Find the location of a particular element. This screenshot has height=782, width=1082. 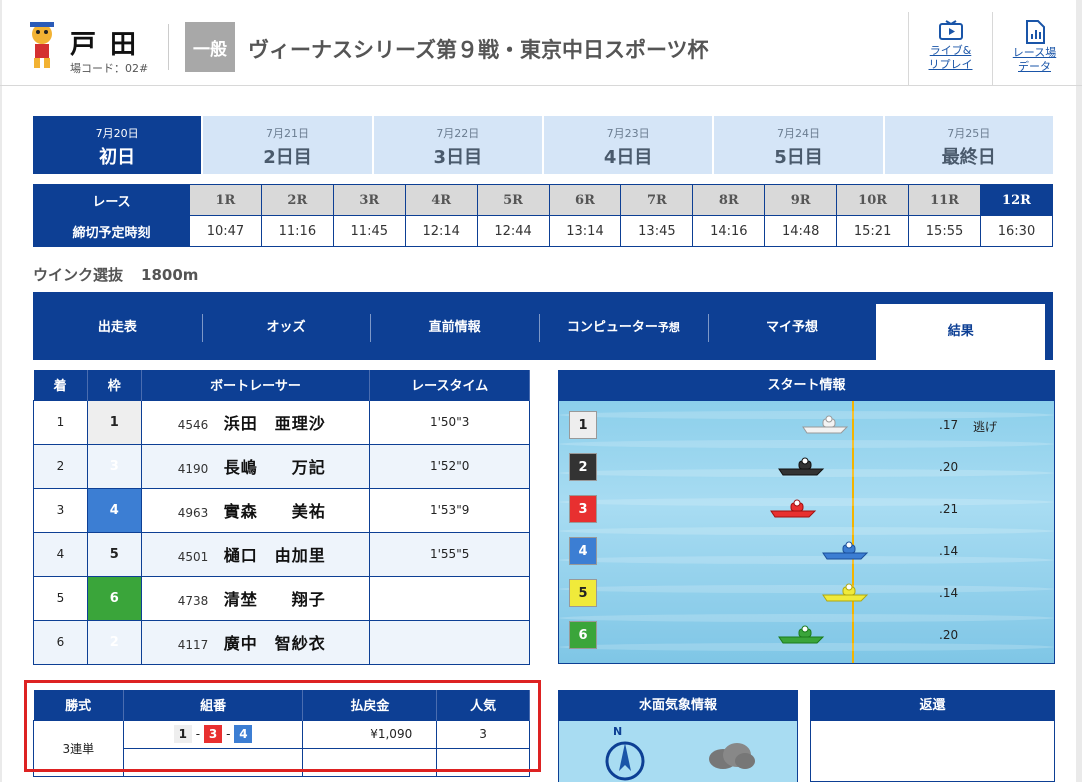

tab-odds: オッズ is located at coordinates (286, 328).